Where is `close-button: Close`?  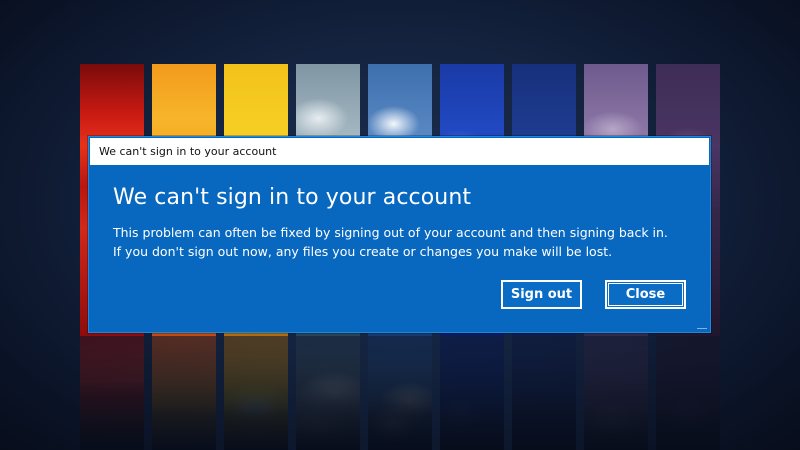
close-button: Close is located at coordinates (645, 294).